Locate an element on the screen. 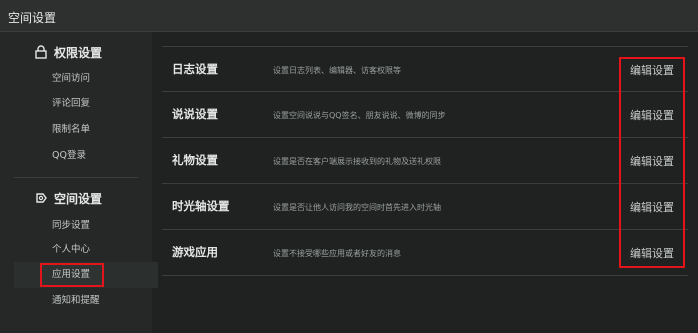 This screenshot has height=333, width=698. settings-row-diary: 日志设置 设置日志列表、编辑器、访客权限等 编辑设置 is located at coordinates (425, 69).